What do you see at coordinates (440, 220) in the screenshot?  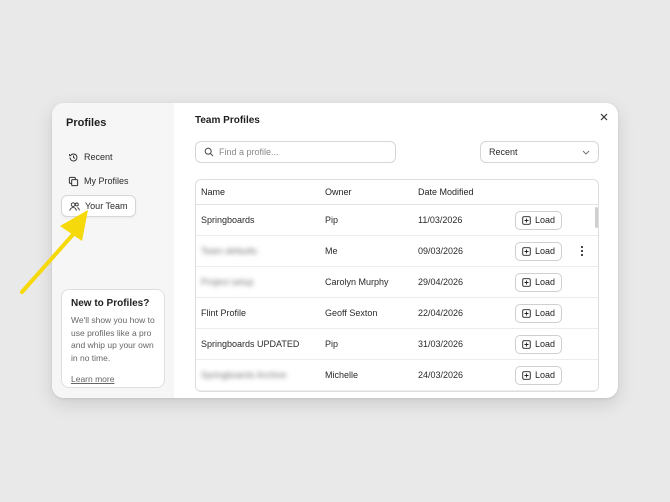 I see `profile-date: 11/03/2026` at bounding box center [440, 220].